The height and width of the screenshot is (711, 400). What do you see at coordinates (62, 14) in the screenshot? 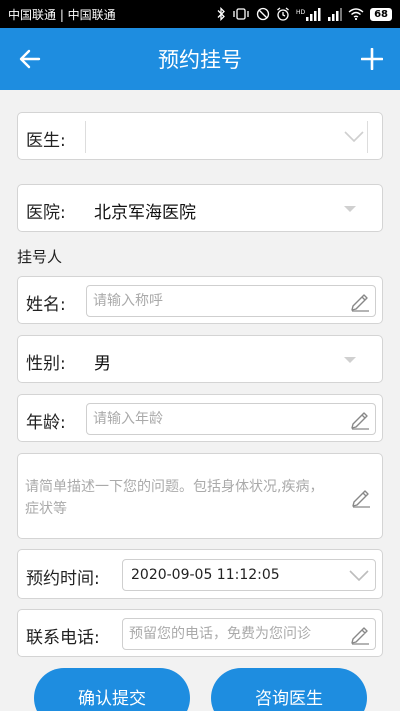
I see `carrier-label: 中国联通 | 中国联通` at bounding box center [62, 14].